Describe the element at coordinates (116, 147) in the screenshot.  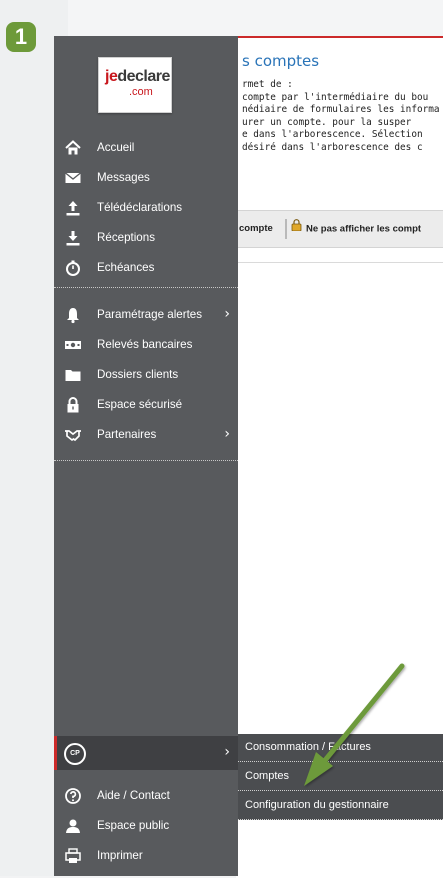
I see `sidebar-item-label: Accueil` at that location.